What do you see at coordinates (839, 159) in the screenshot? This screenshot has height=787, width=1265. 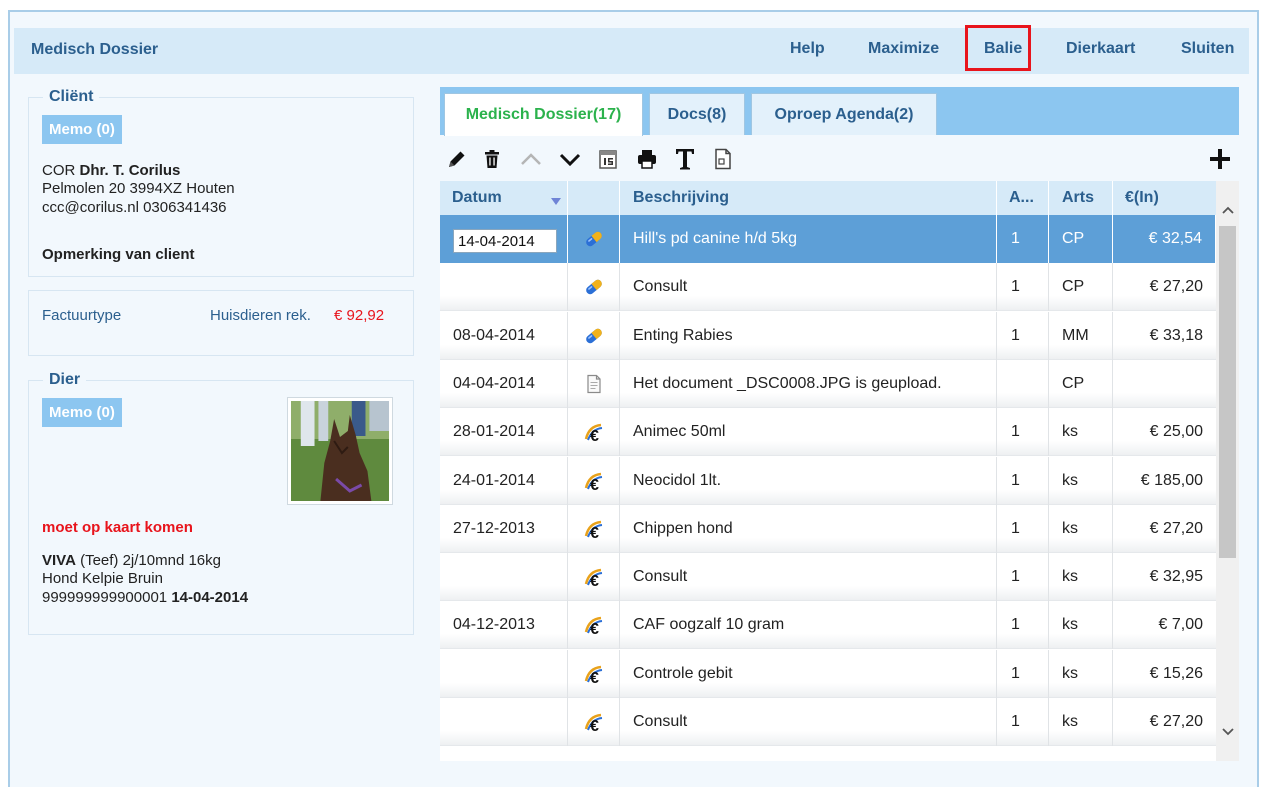 I see `record-toolbar` at bounding box center [839, 159].